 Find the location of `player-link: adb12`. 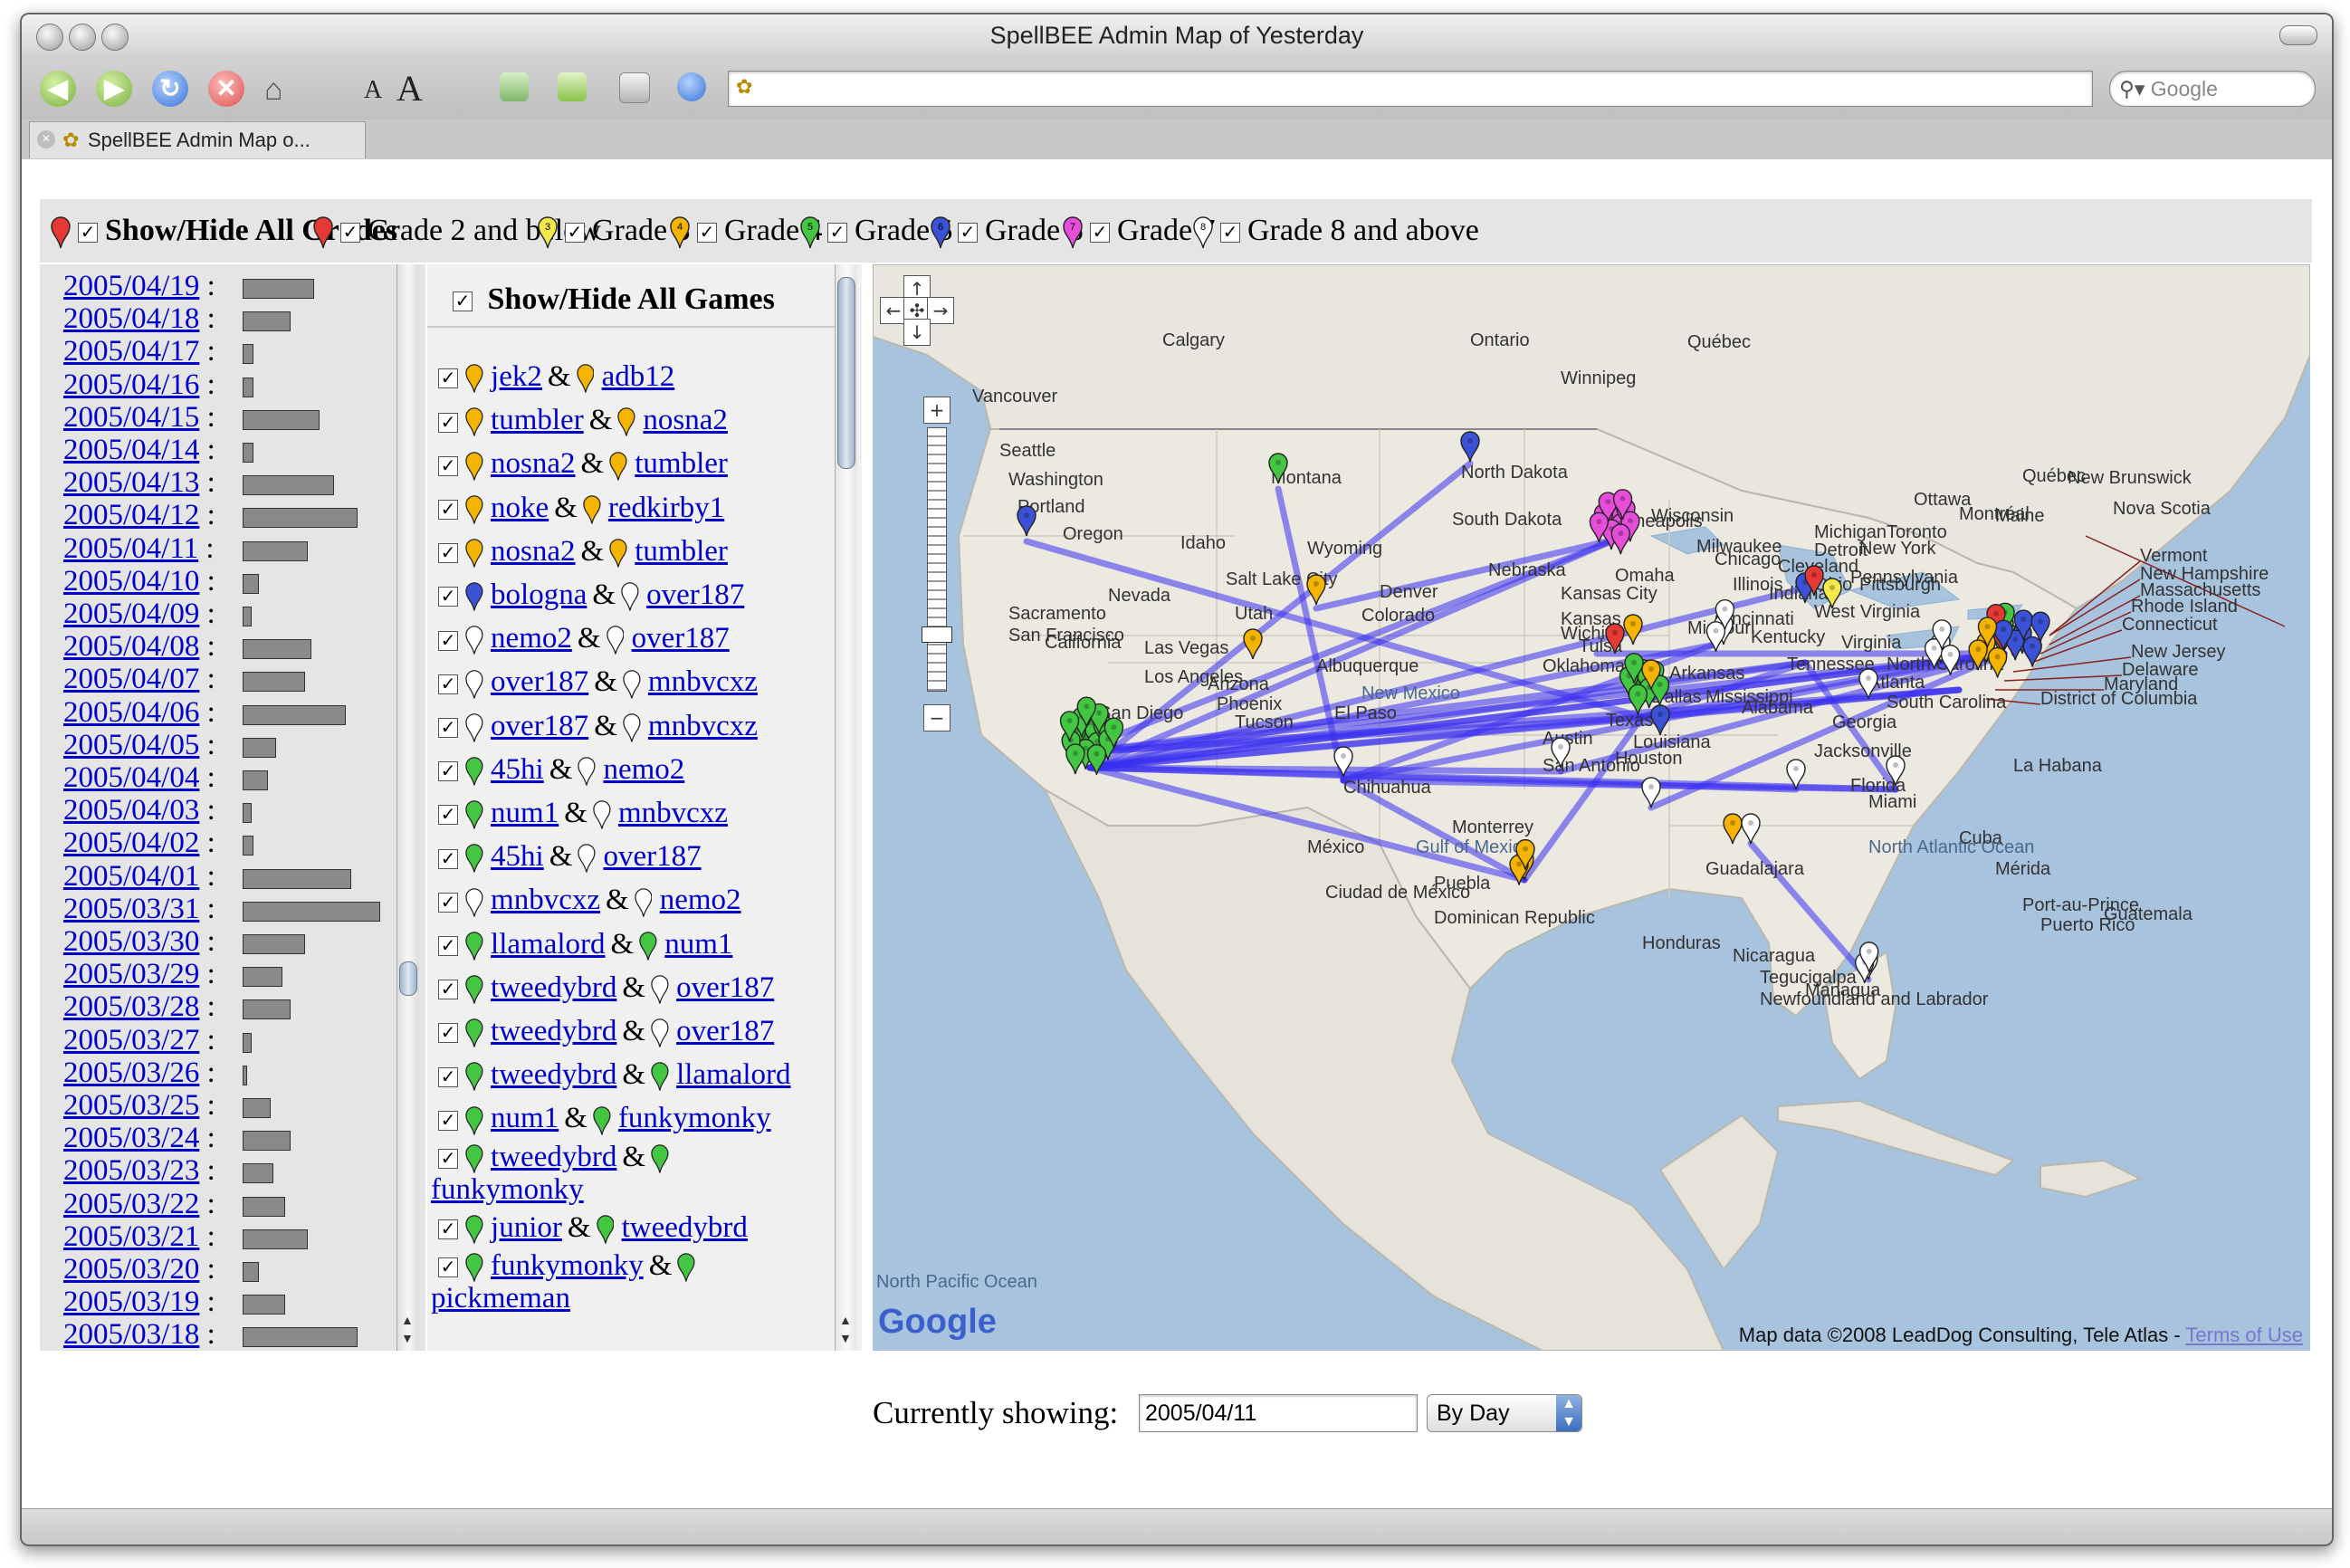

player-link: adb12 is located at coordinates (638, 376).